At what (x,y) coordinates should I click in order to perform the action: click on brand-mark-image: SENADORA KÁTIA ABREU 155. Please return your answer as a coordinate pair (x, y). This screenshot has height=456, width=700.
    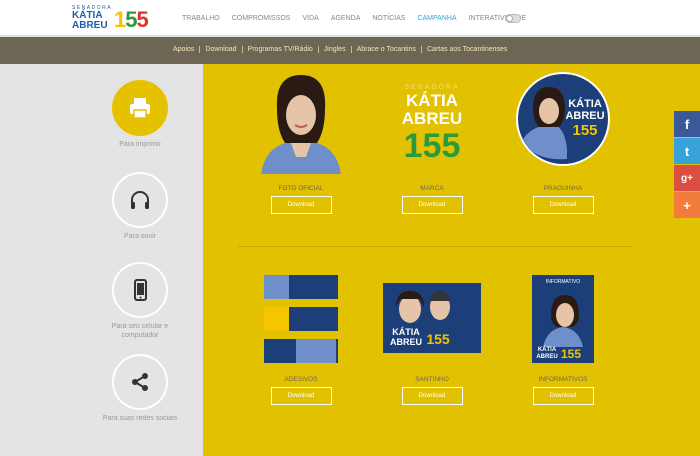
    Looking at the image, I should click on (432, 124).